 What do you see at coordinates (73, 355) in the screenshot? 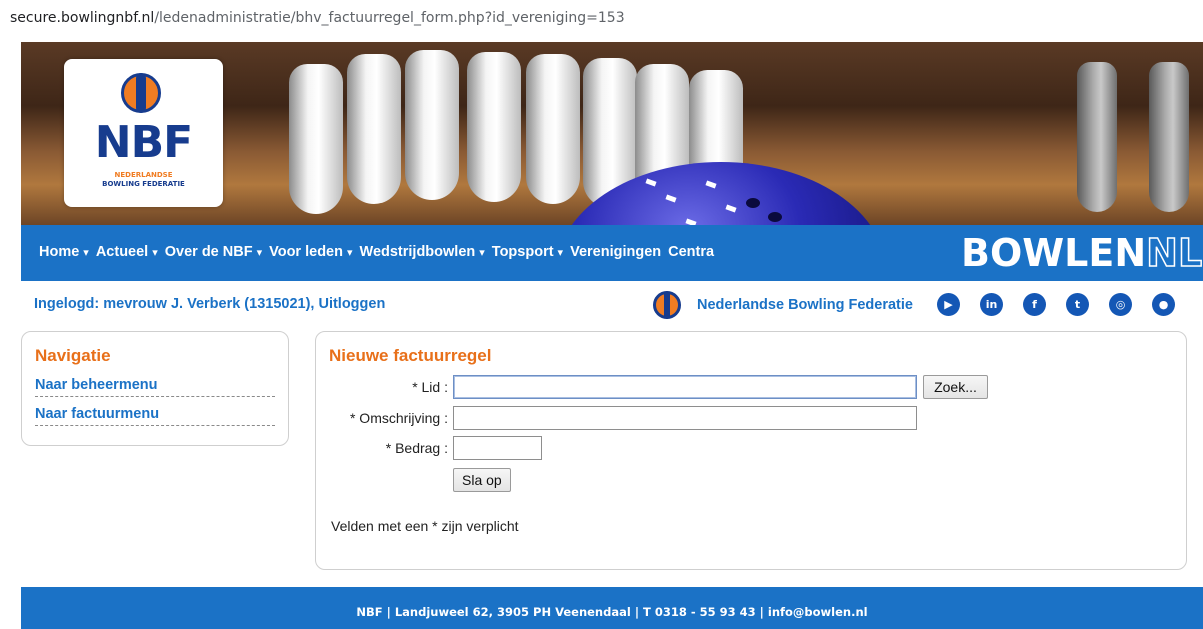
I see `navigation-title: Navigatie` at bounding box center [73, 355].